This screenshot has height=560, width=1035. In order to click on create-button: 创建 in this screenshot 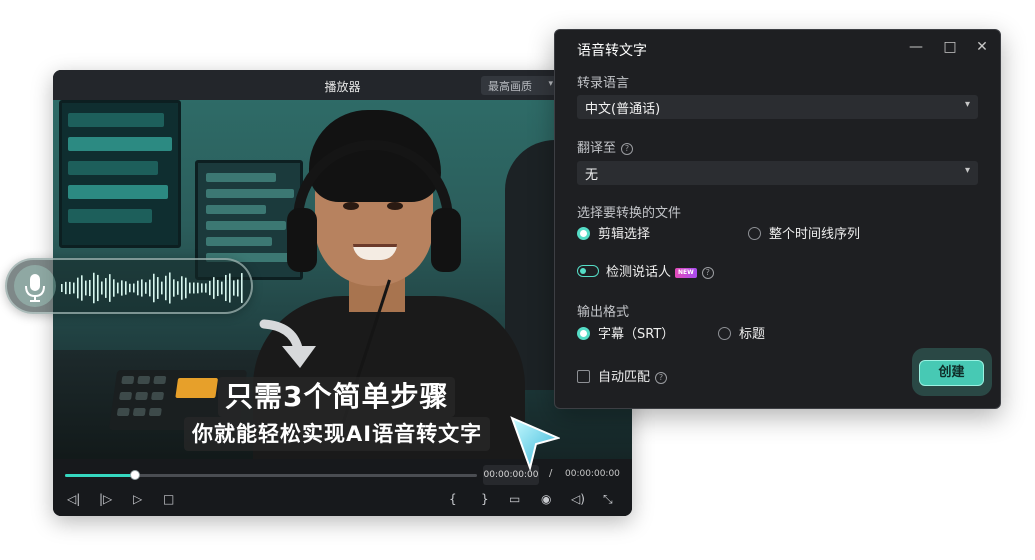, I will do `click(951, 373)`.